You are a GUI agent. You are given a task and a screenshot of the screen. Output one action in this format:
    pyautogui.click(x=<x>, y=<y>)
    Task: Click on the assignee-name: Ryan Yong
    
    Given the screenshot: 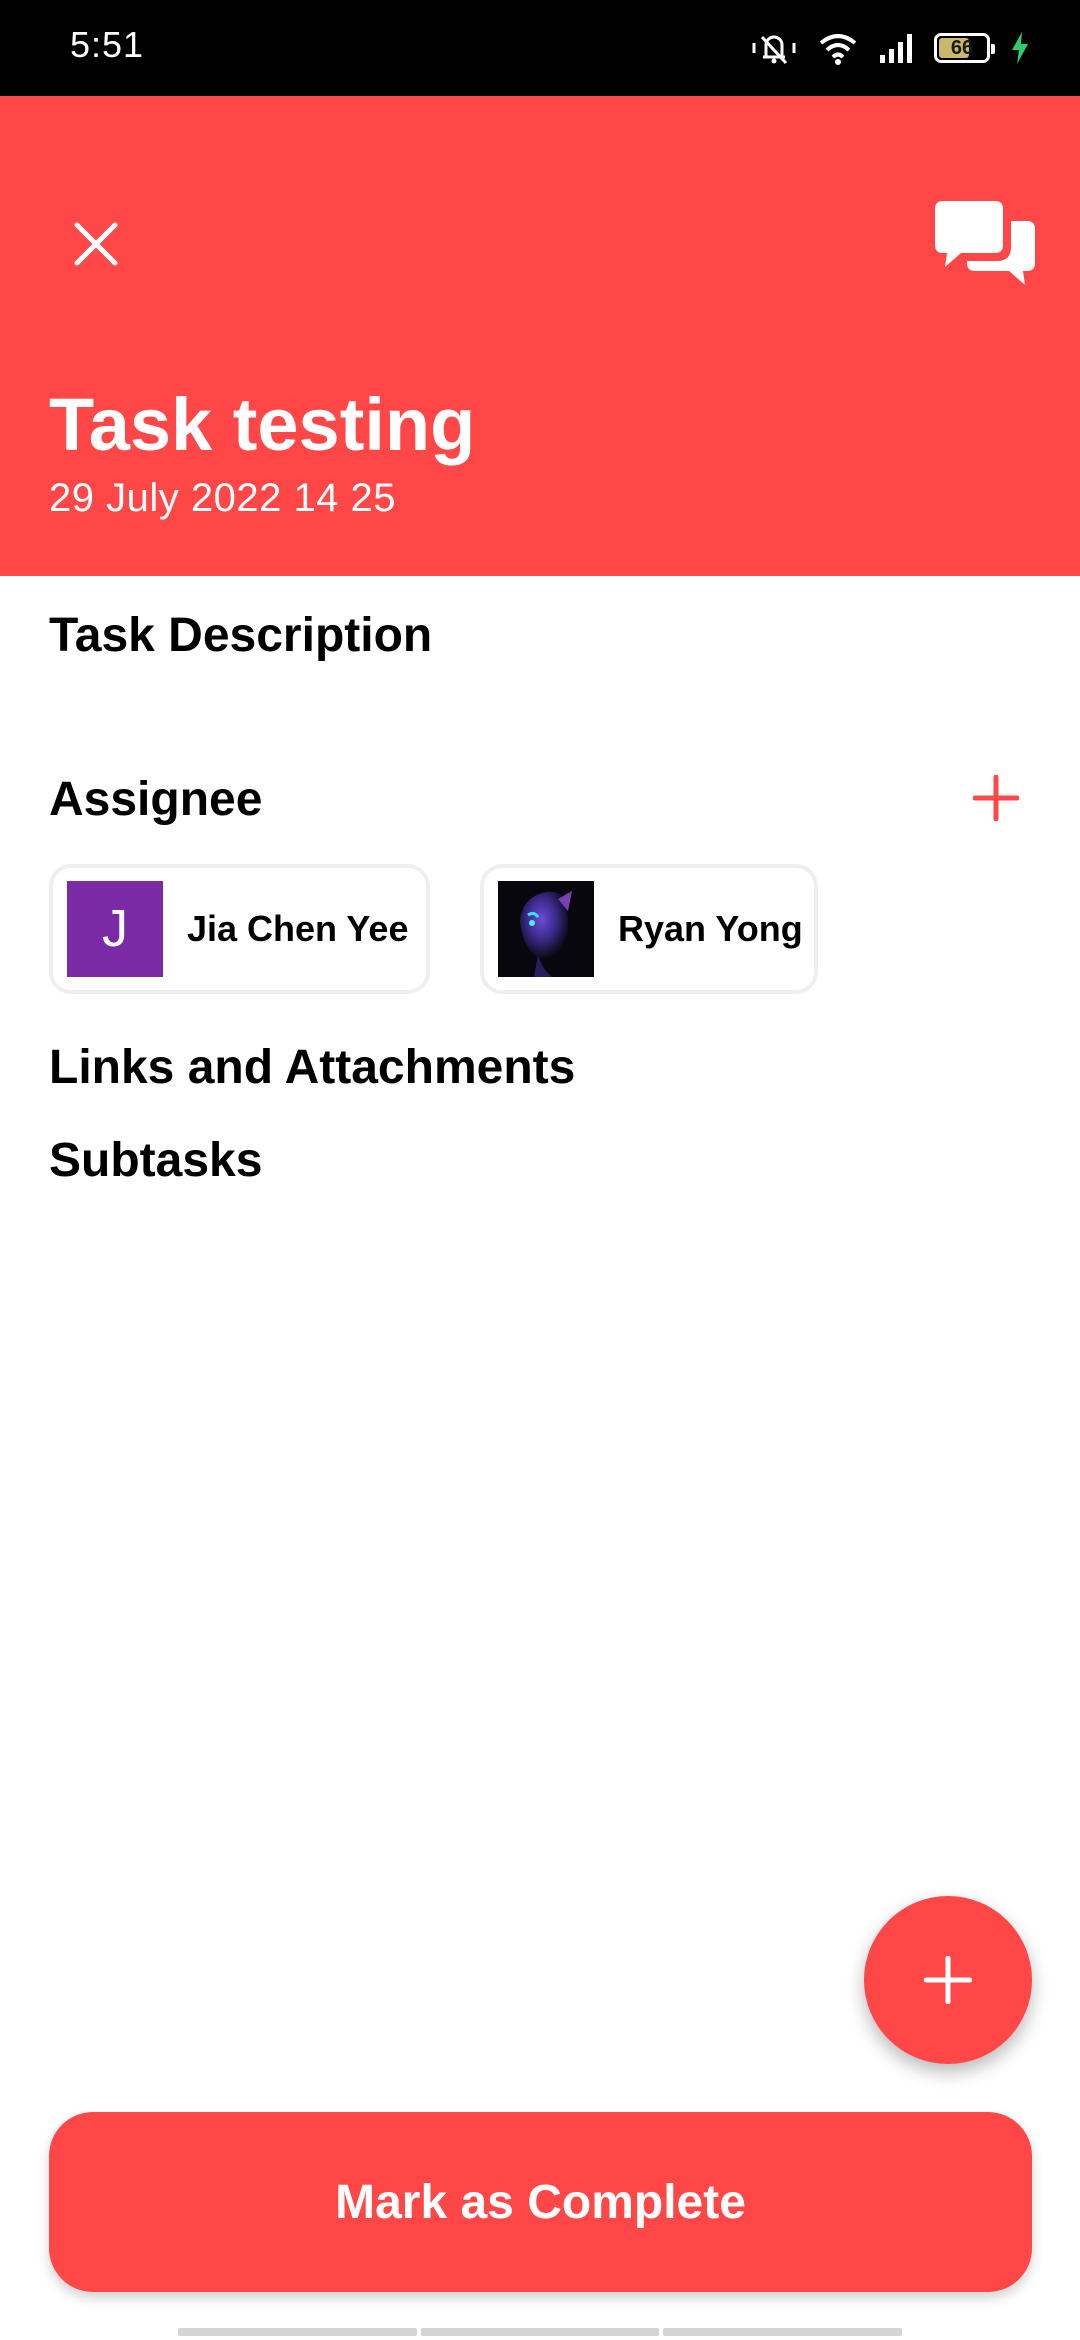 What is the action you would take?
    pyautogui.click(x=710, y=928)
    